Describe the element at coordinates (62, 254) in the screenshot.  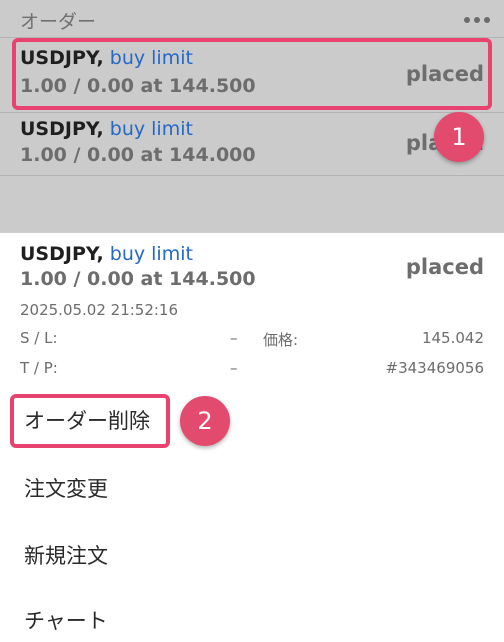
I see `detail-symbol: USDJPY,` at that location.